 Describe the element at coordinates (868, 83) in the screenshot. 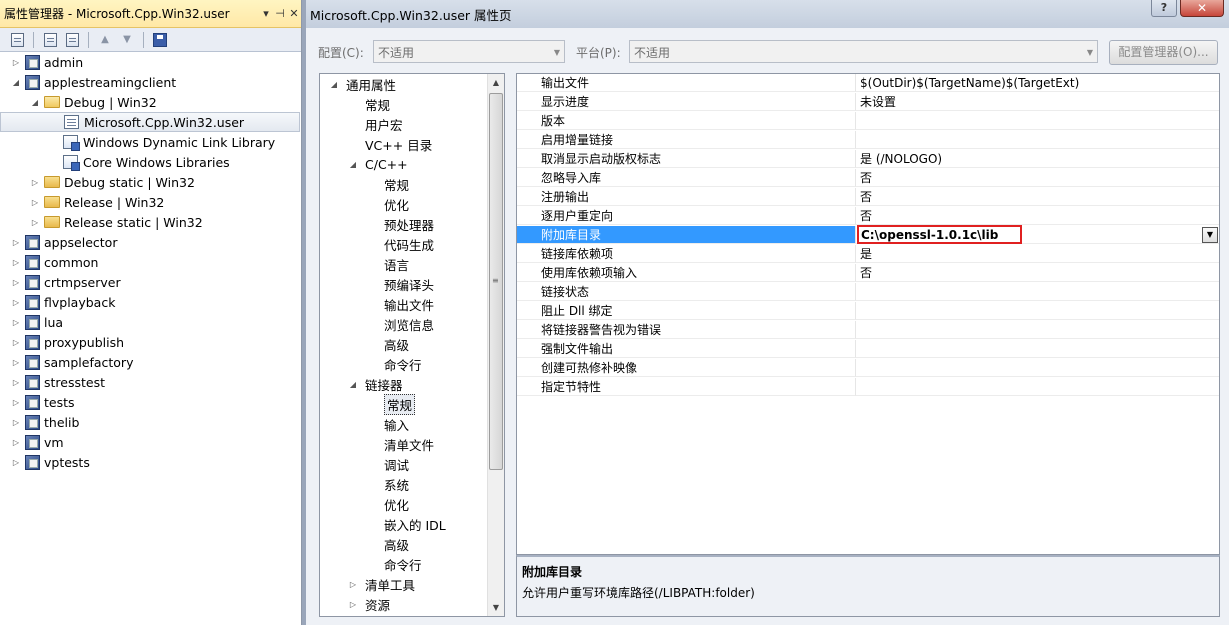

I see `property-row: 输出文件 $(OutDir)$(TargetName)$(TargetExt)` at that location.